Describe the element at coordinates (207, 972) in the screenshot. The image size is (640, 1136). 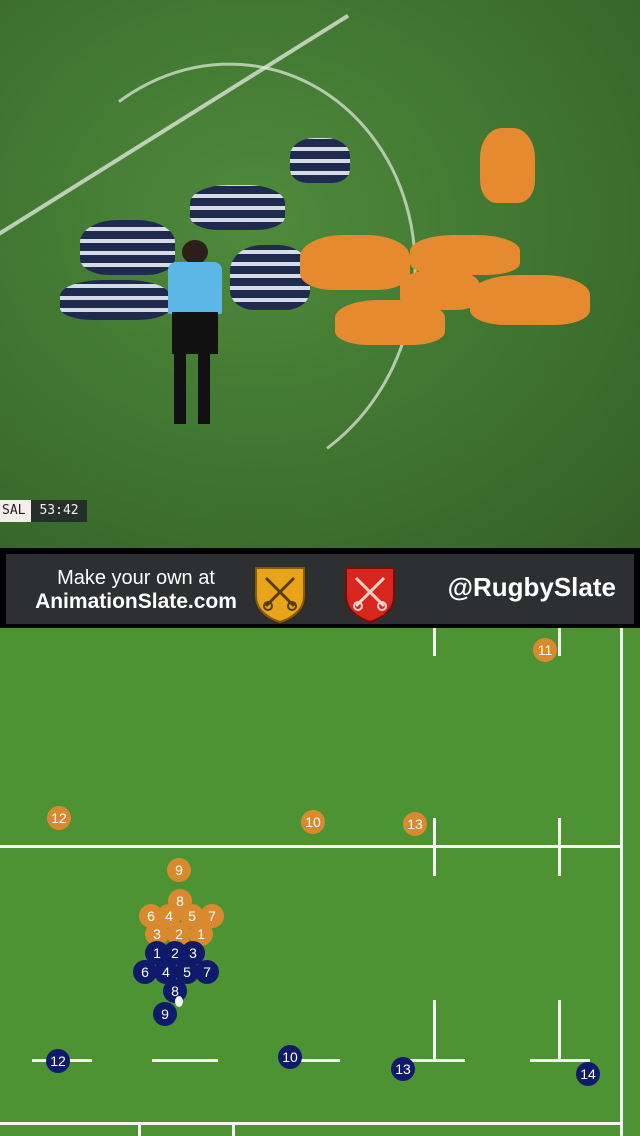
I see `navy-player-token: 7` at that location.